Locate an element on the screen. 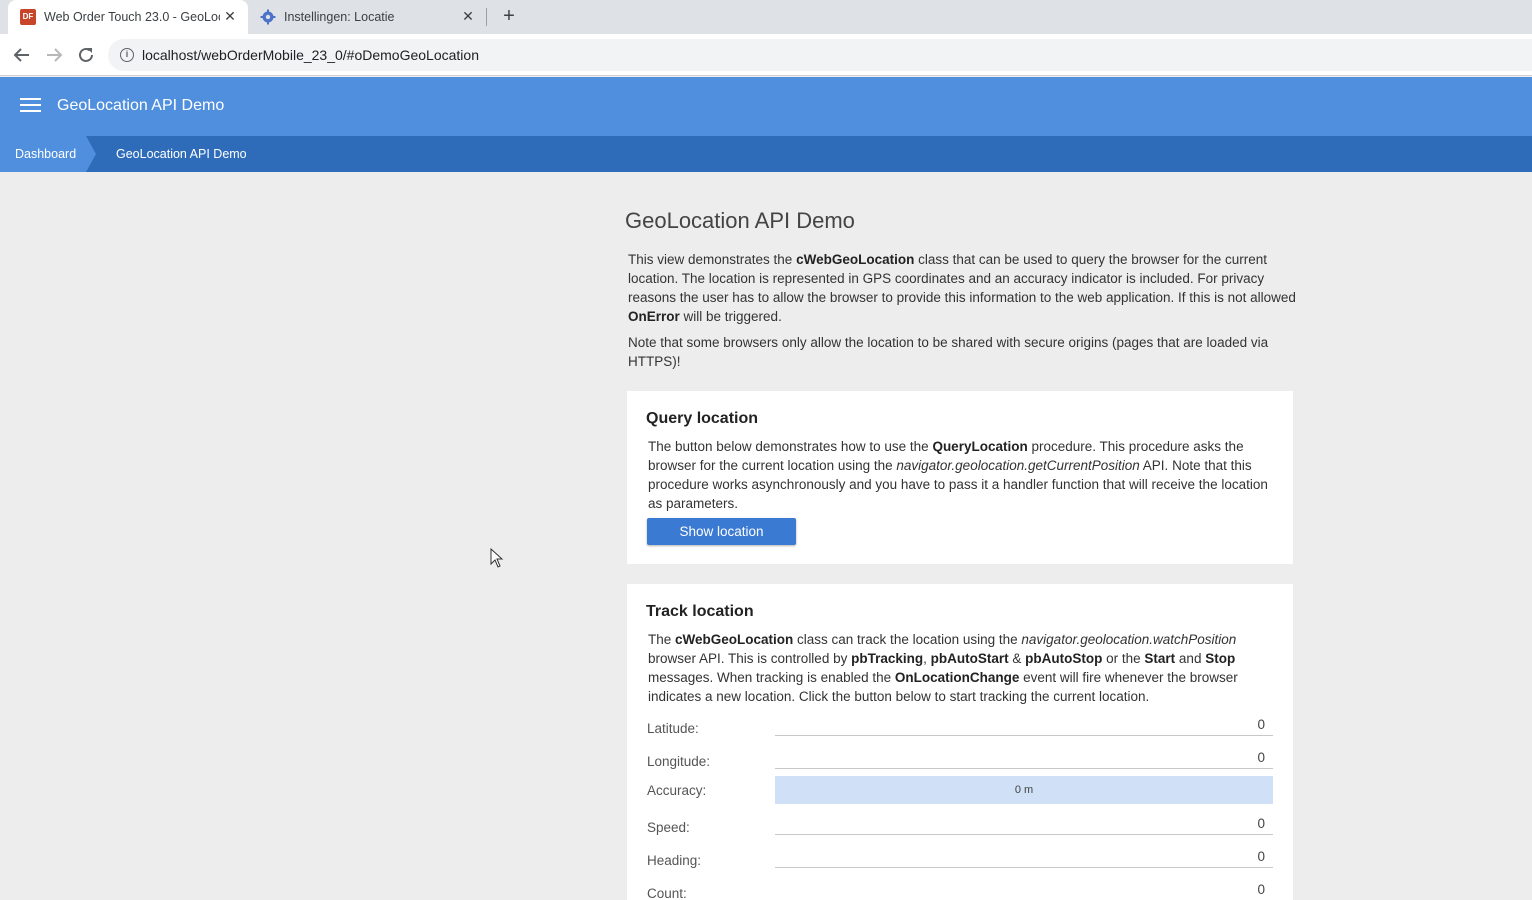  accuracy-value: 0 m is located at coordinates (1024, 790).